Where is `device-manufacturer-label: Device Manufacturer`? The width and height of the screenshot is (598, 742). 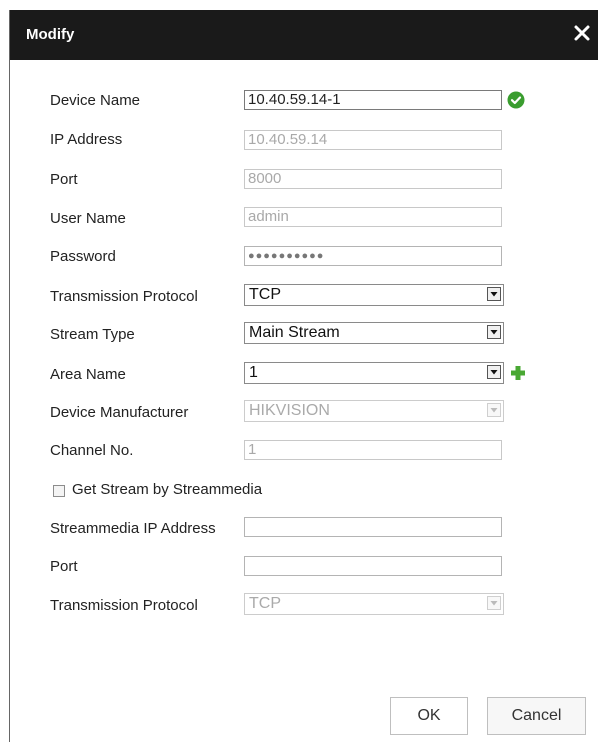 device-manufacturer-label: Device Manufacturer is located at coordinates (119, 412).